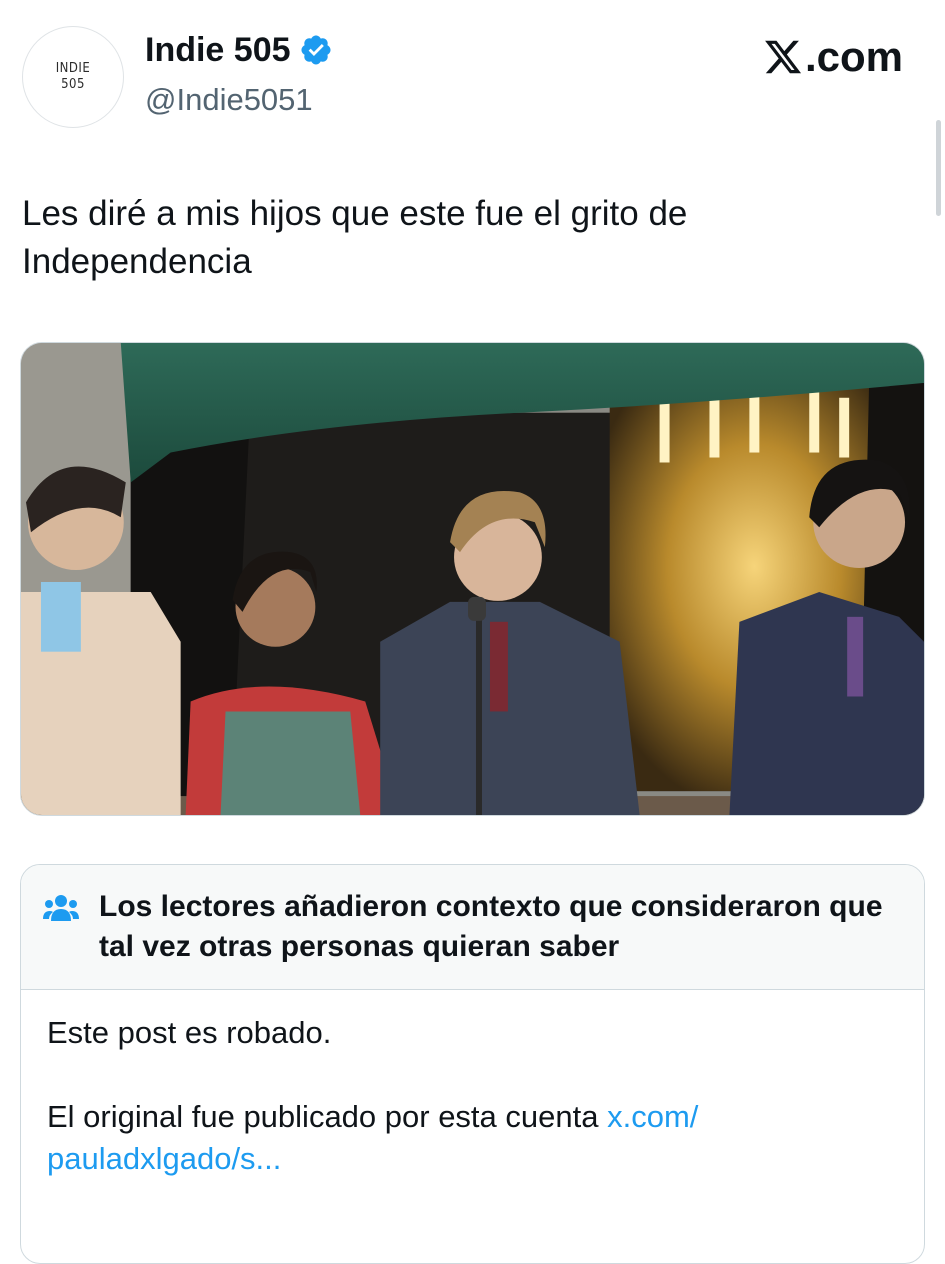 This screenshot has width=945, height=1264. I want to click on x-brand: .com, so click(833, 57).